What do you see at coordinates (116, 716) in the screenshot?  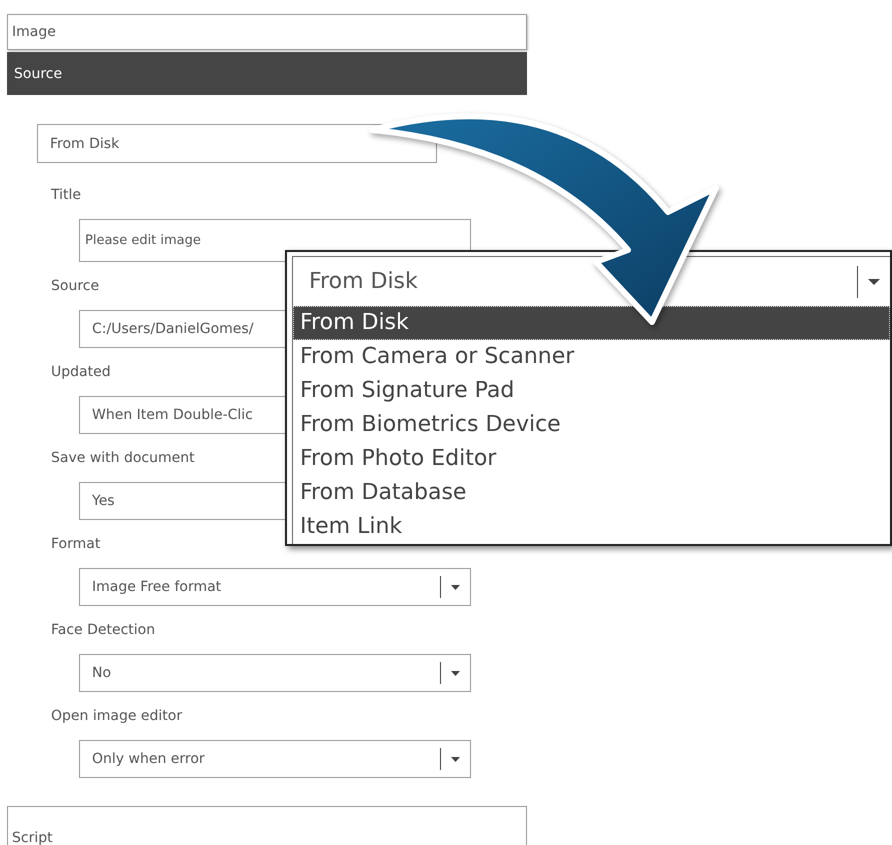 I see `field-label: Open image editor` at bounding box center [116, 716].